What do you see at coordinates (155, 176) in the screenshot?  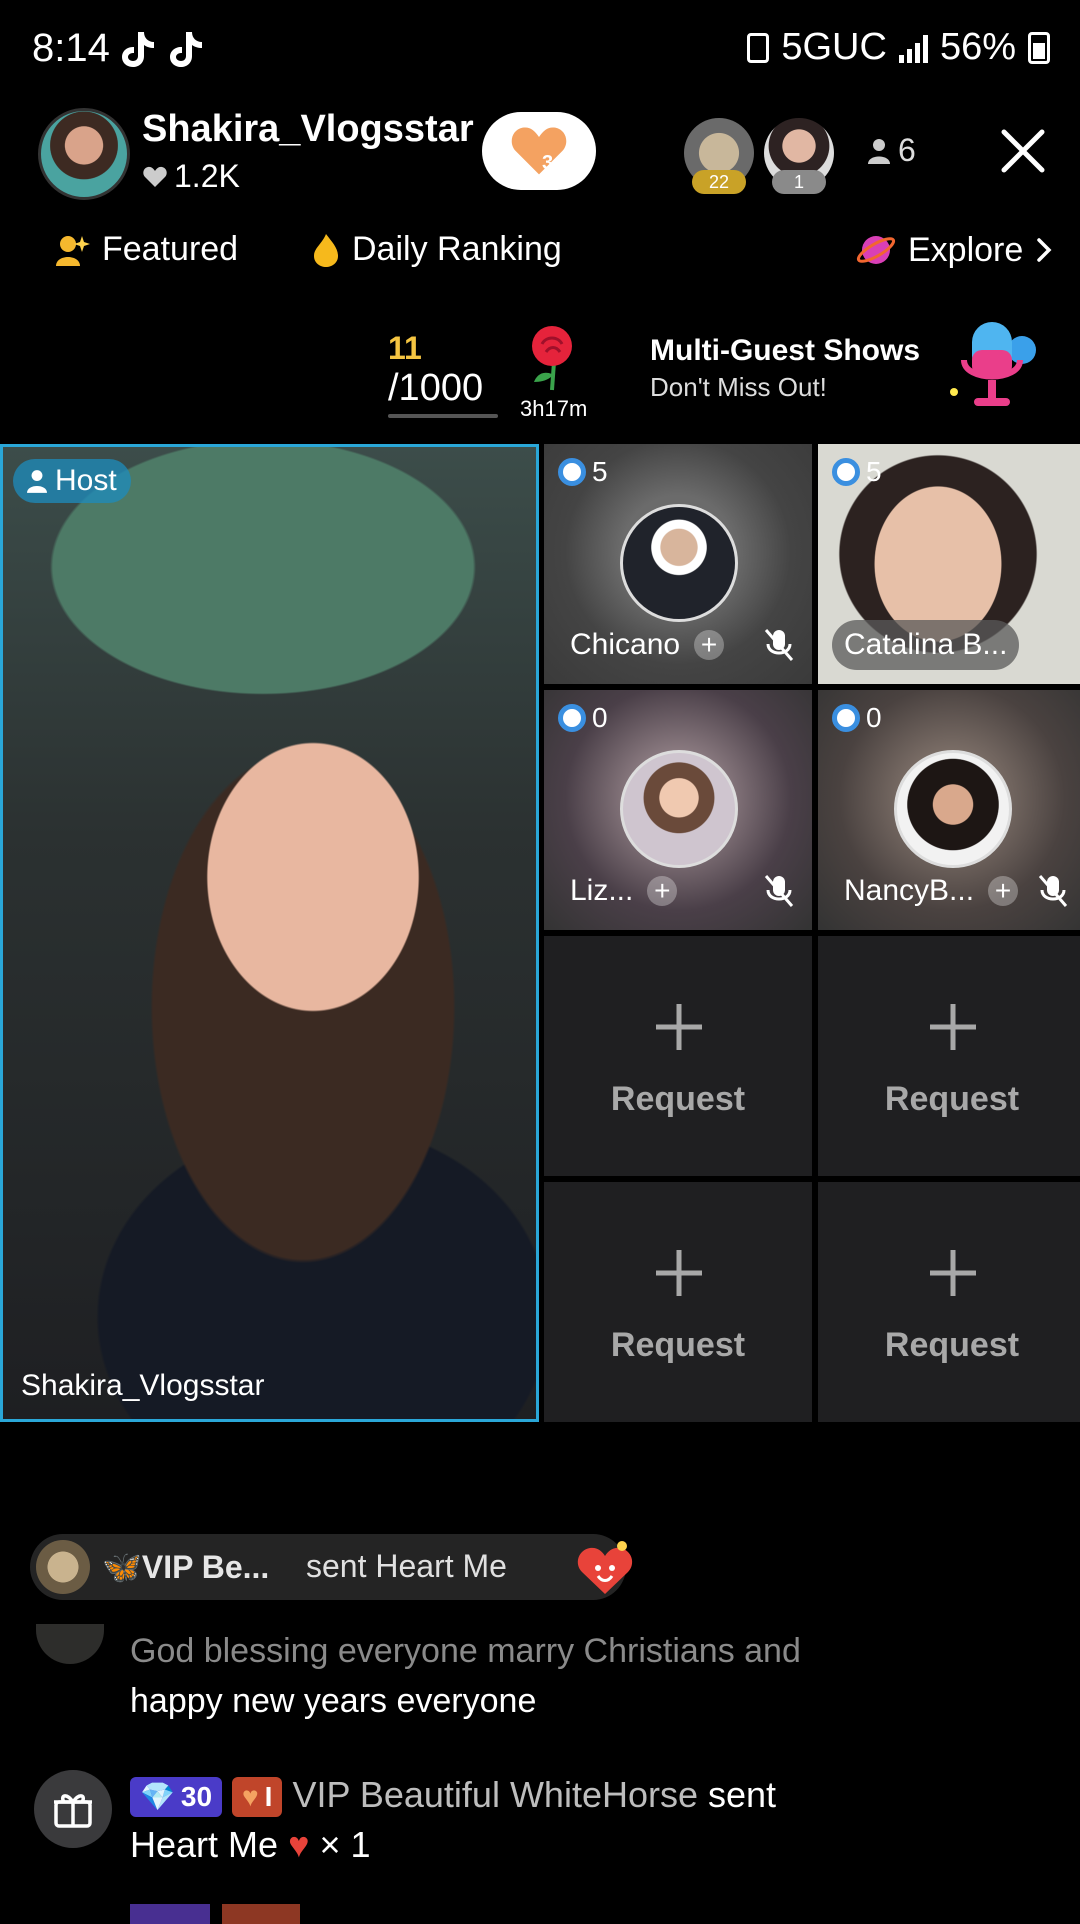 I see `heart-icon` at bounding box center [155, 176].